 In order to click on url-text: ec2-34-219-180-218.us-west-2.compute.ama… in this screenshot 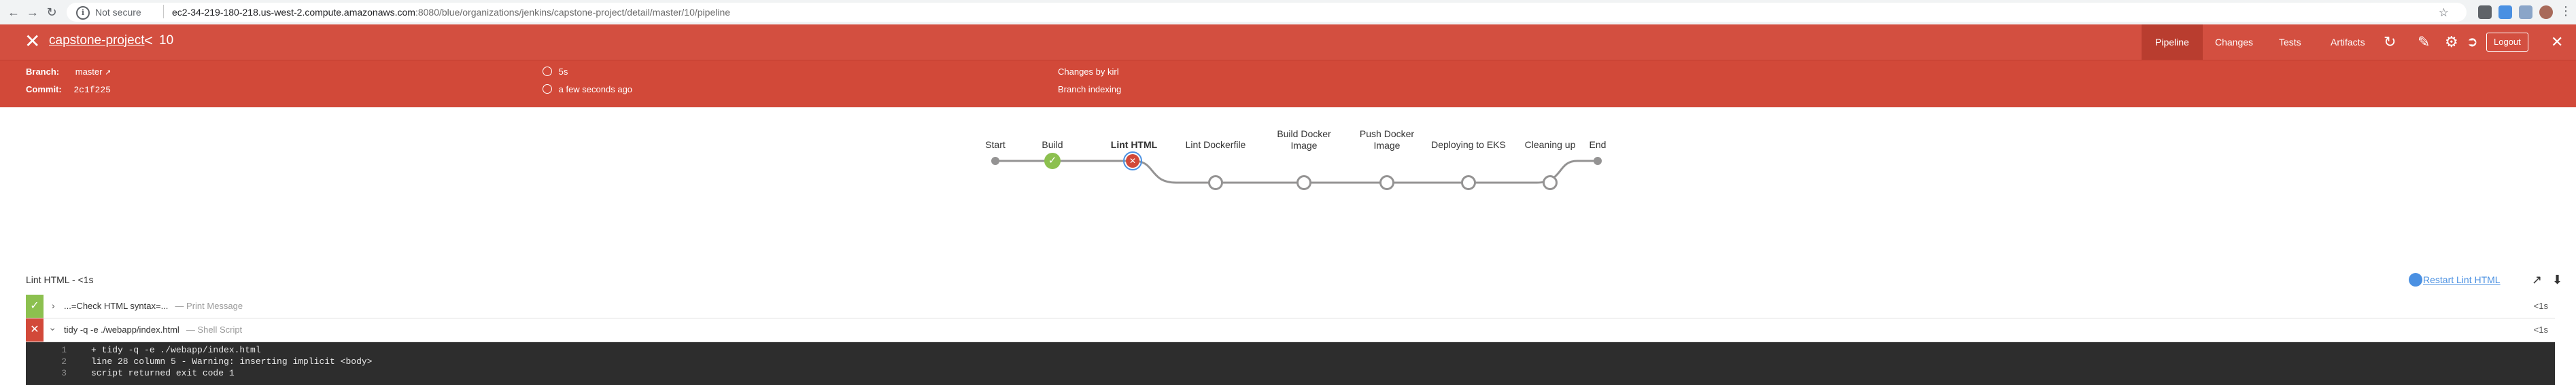, I will do `click(451, 12)`.